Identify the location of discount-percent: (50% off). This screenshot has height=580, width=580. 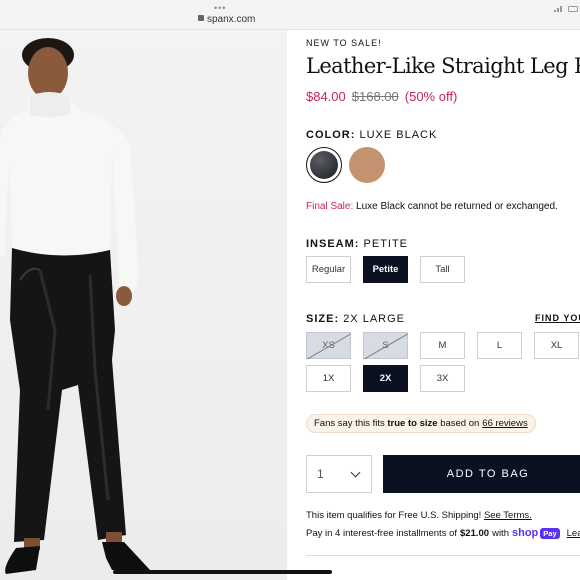
(431, 96).